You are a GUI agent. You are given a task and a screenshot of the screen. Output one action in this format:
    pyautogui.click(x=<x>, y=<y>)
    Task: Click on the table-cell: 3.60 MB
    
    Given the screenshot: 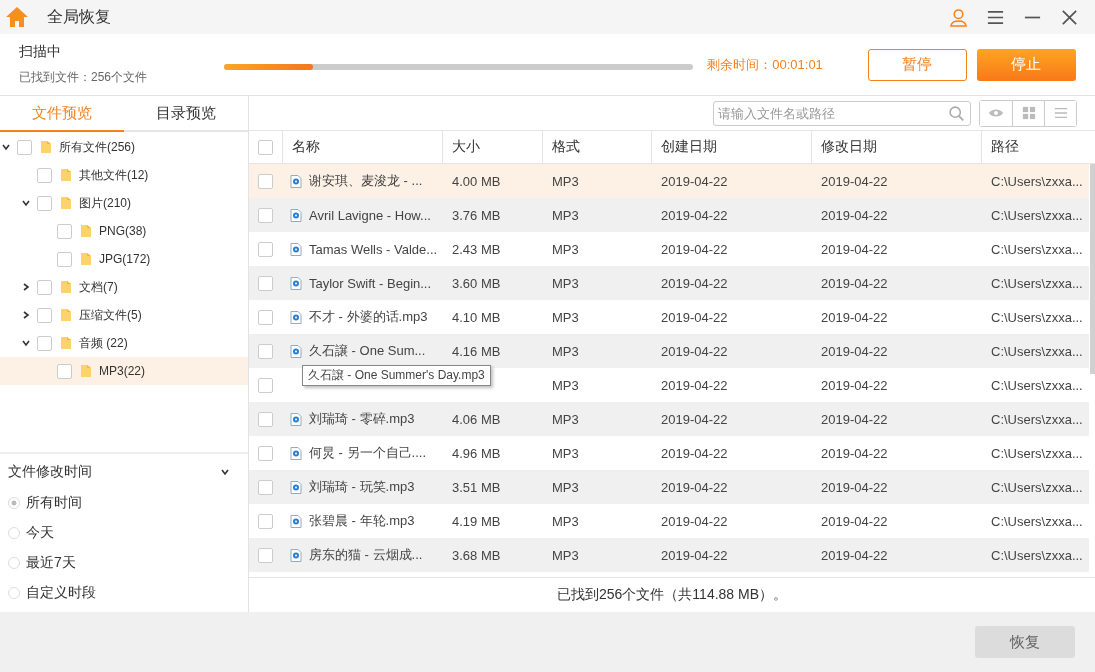 What is the action you would take?
    pyautogui.click(x=476, y=283)
    